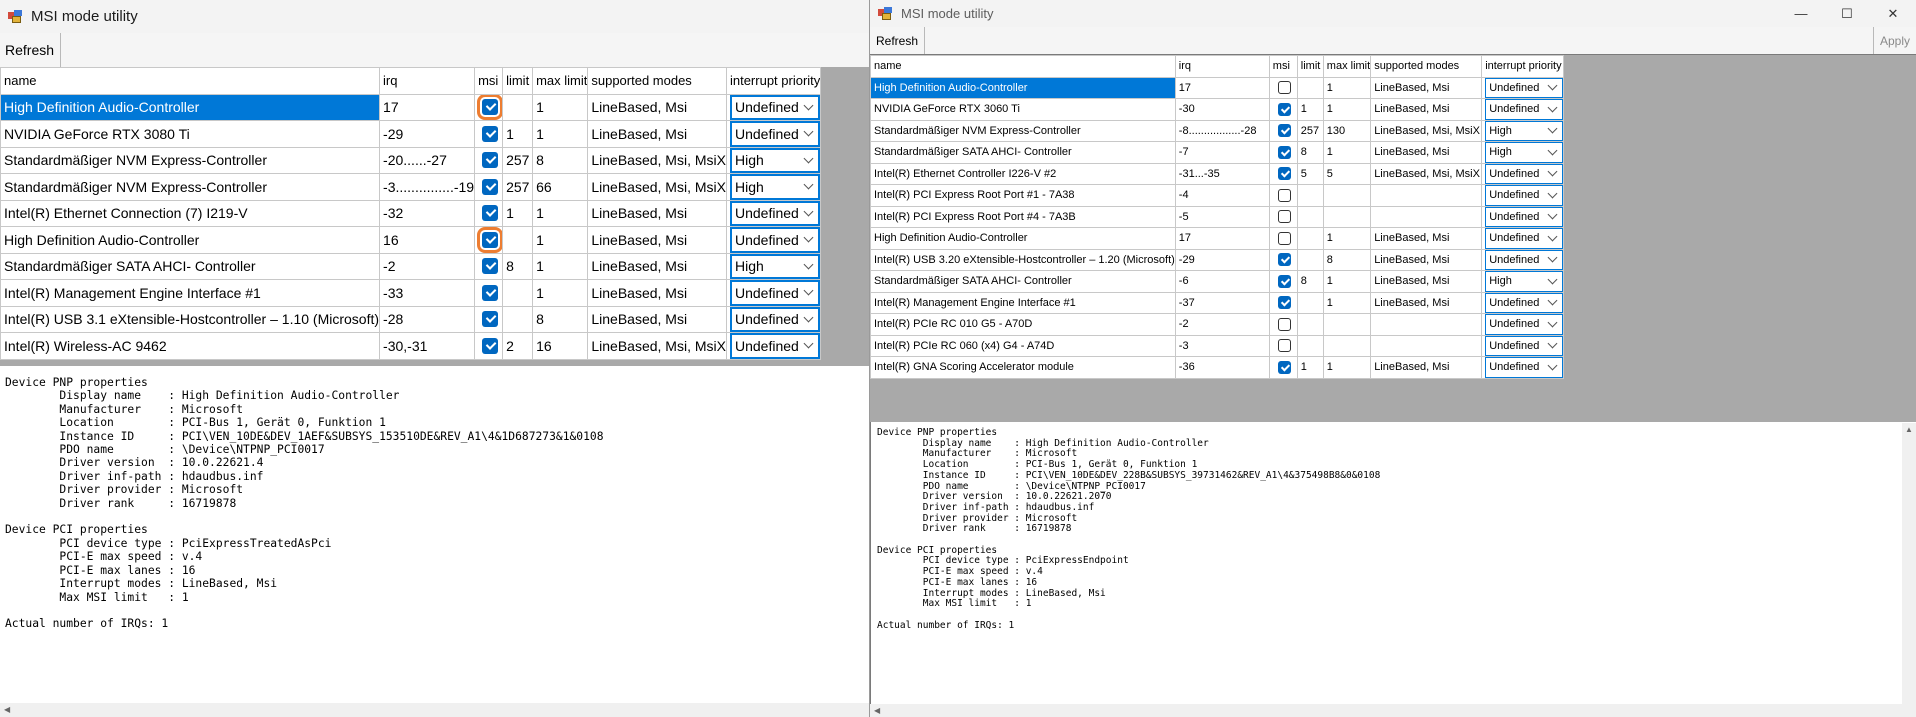  Describe the element at coordinates (773, 81) in the screenshot. I see `column-header-interrupt-priority: interrupt priority` at that location.